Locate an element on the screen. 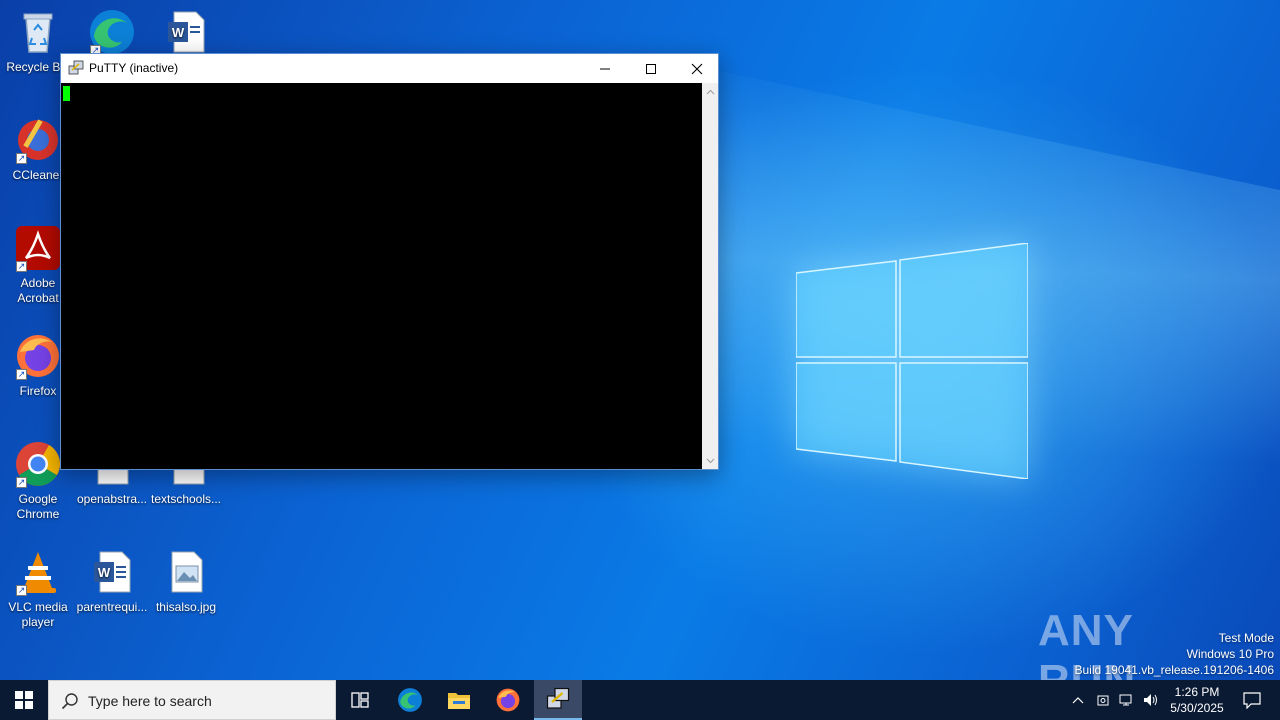  search-placeholder: Type here to search is located at coordinates (150, 701).